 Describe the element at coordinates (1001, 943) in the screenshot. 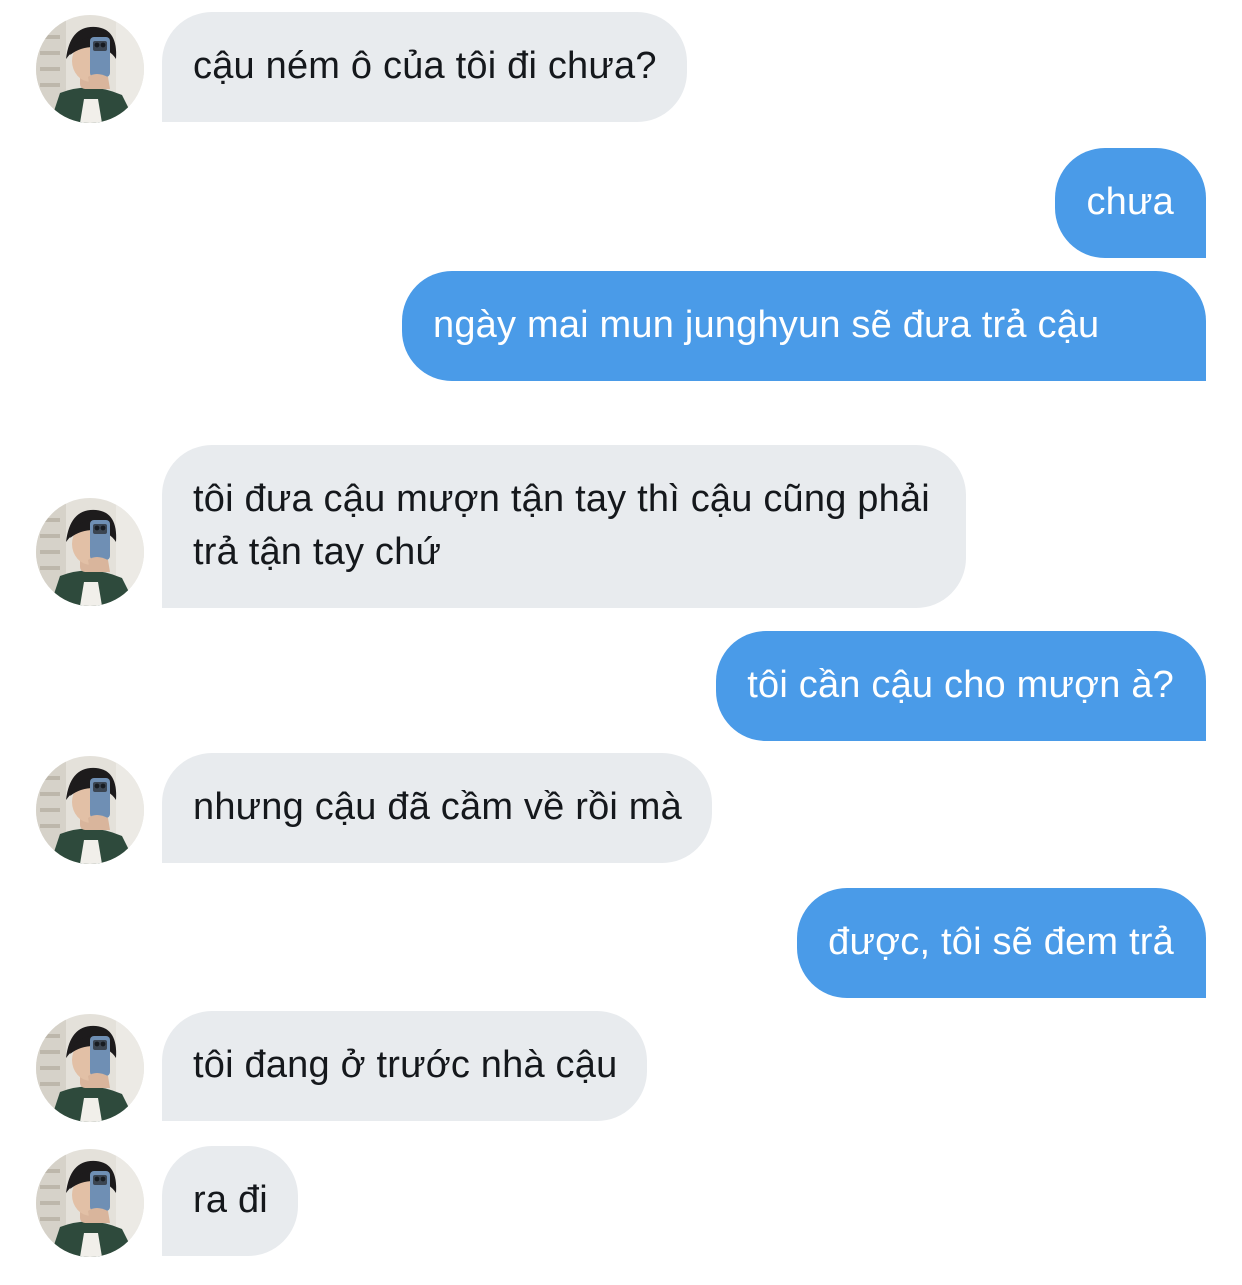

I see `outgoing-message-bubble: được, tôi sẽ đem trả` at that location.